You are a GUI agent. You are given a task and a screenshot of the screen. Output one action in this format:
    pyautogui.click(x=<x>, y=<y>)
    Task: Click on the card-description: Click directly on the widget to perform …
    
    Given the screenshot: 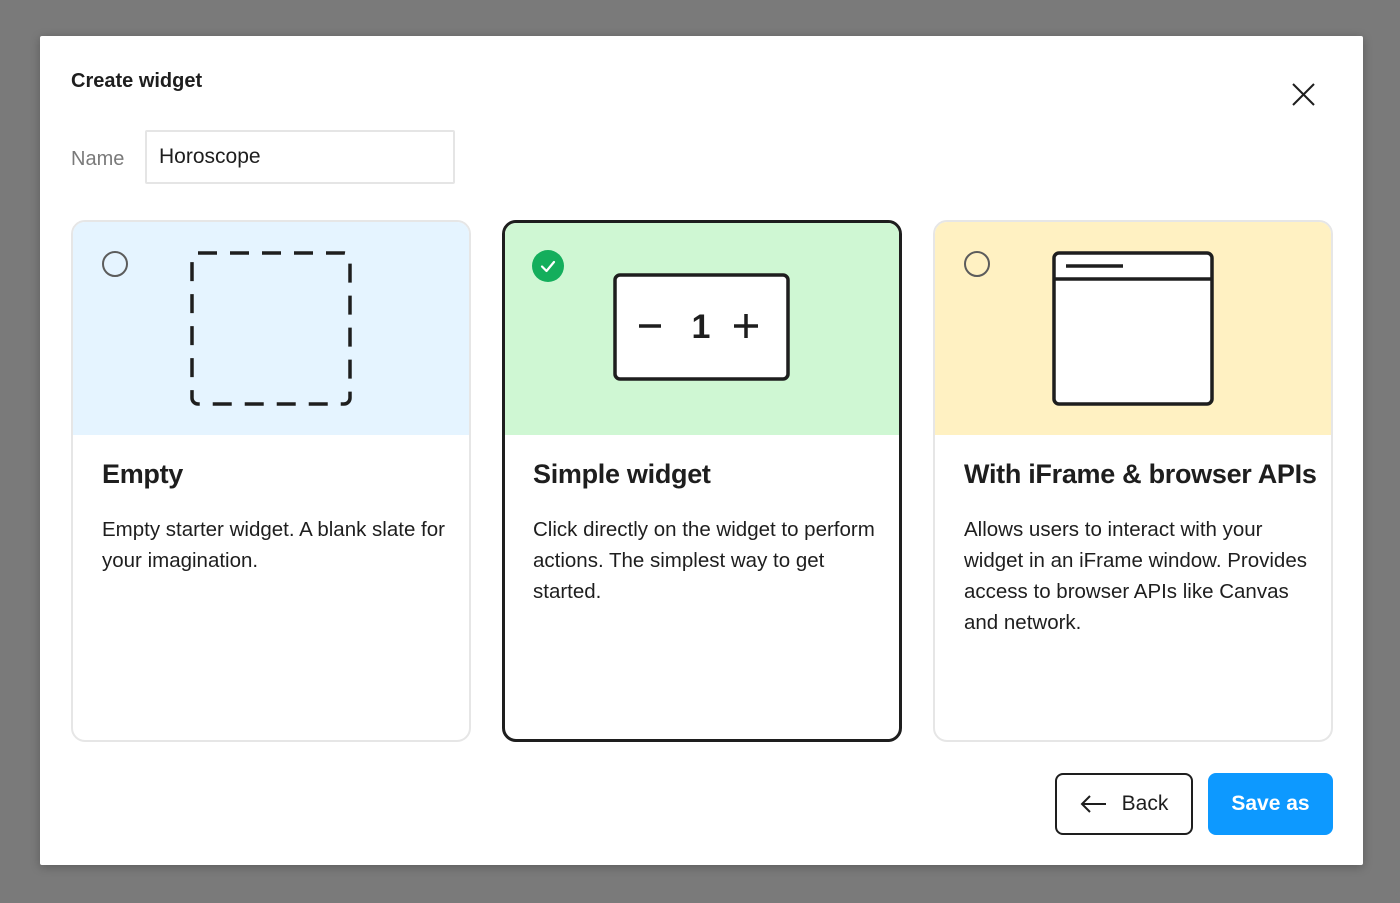 What is the action you would take?
    pyautogui.click(x=704, y=560)
    